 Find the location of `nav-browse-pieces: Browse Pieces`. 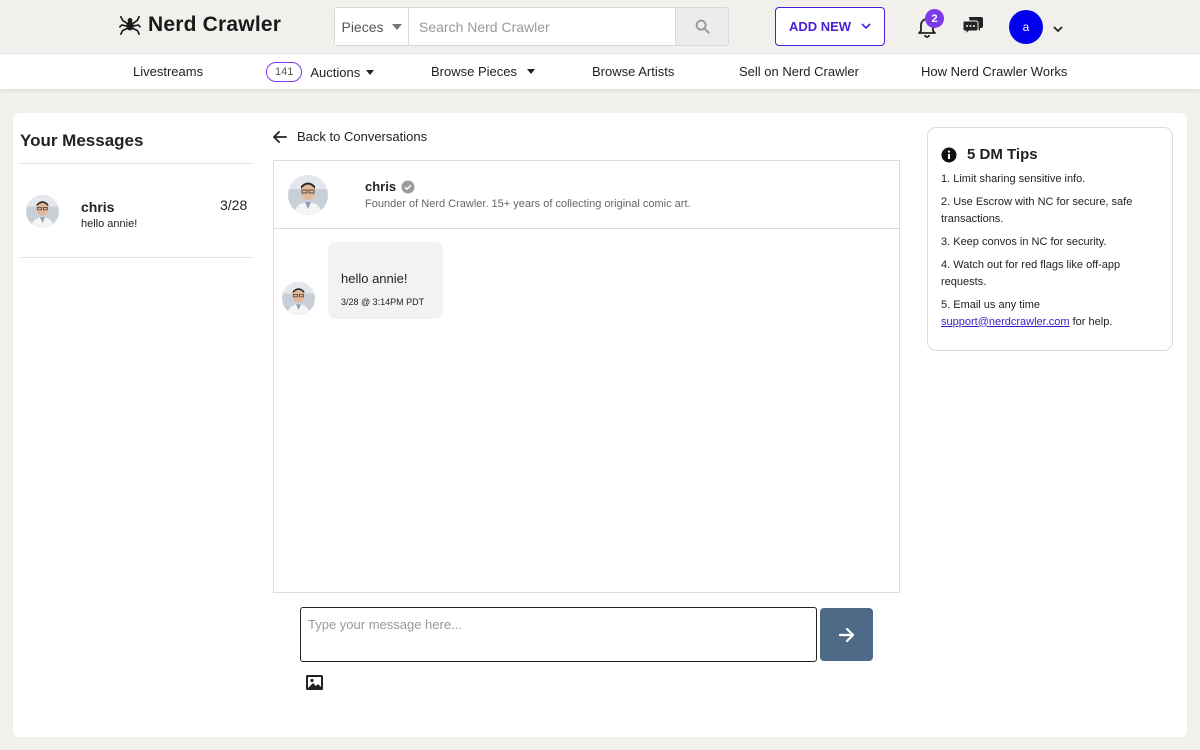

nav-browse-pieces: Browse Pieces is located at coordinates (483, 71).